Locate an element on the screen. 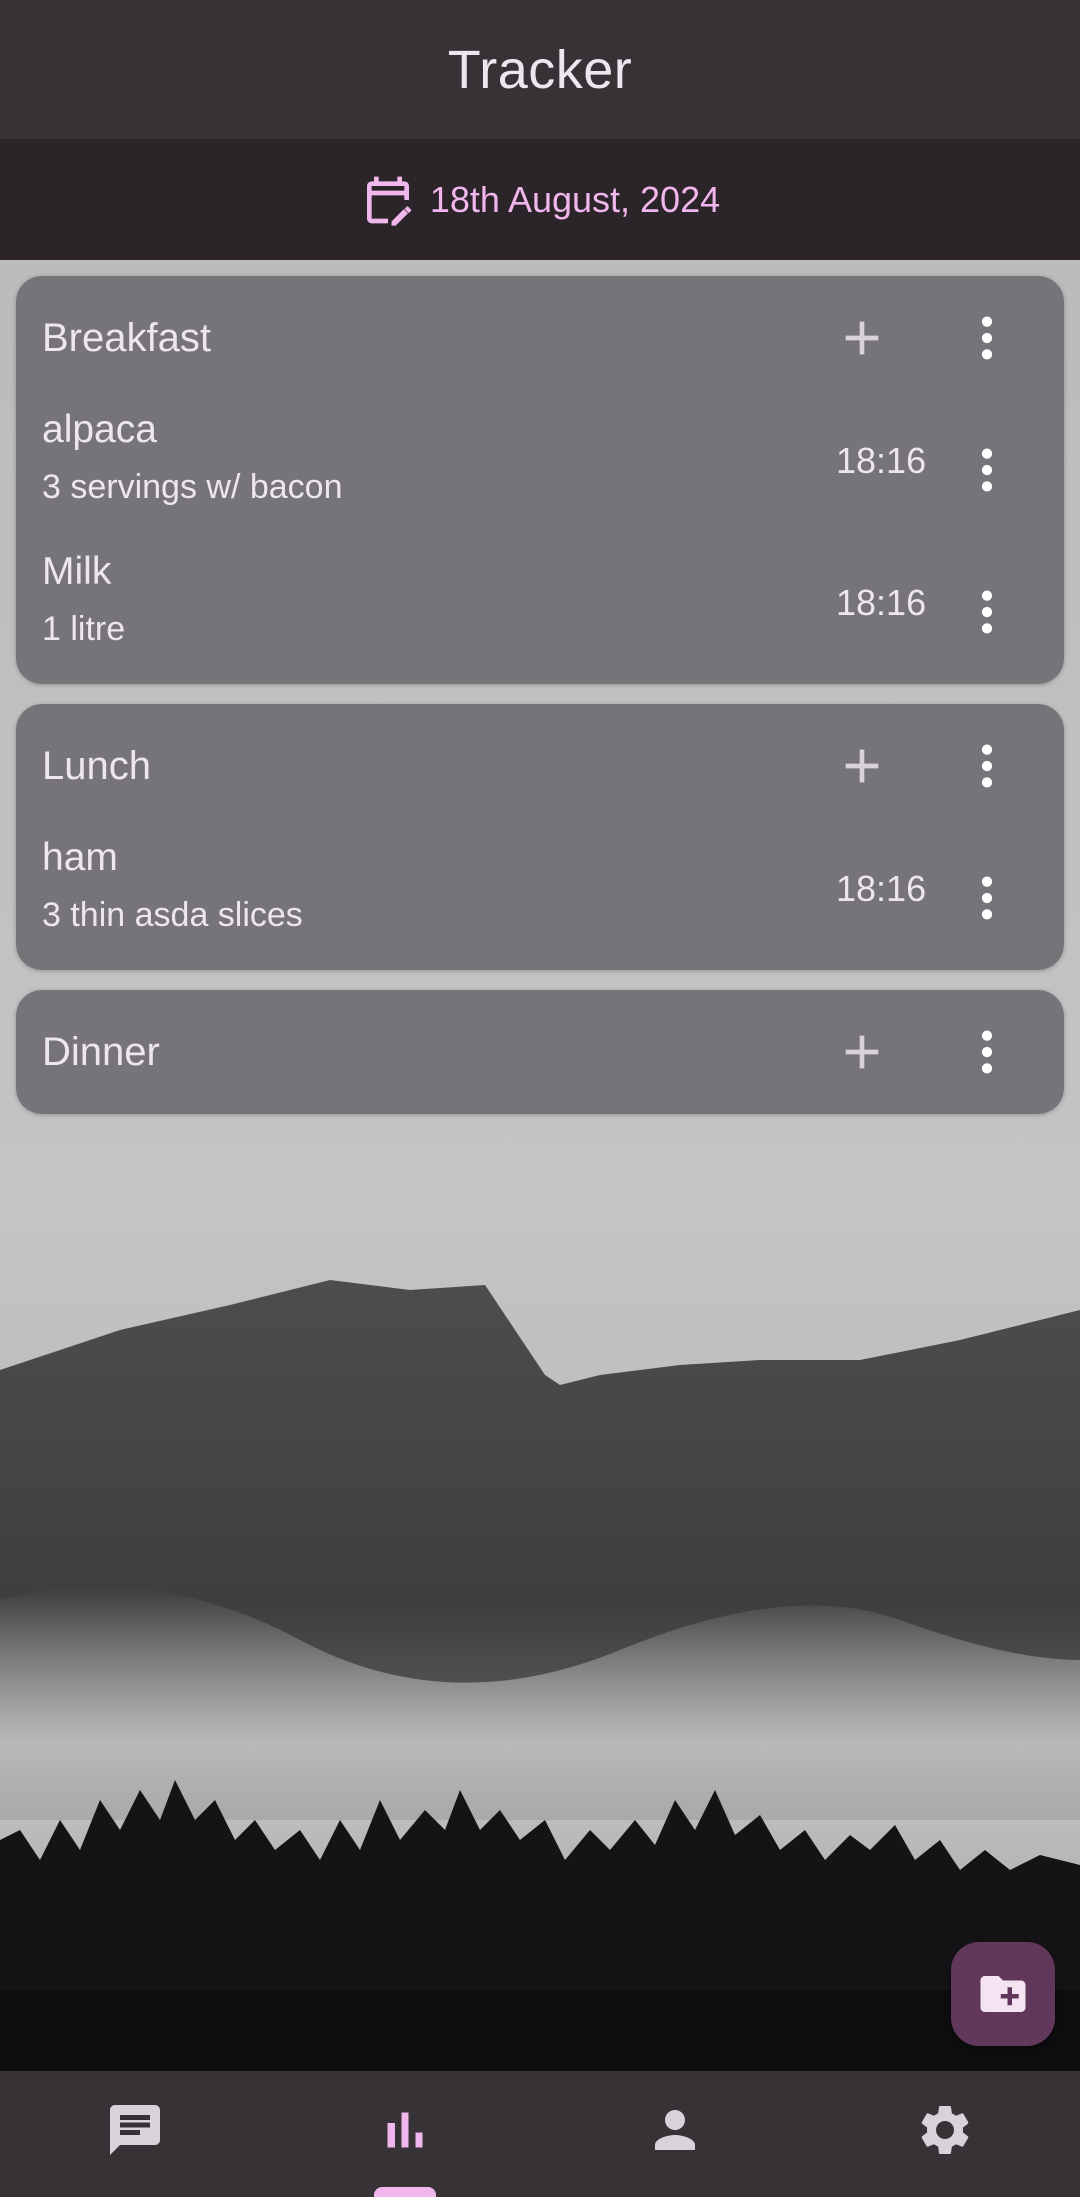 The height and width of the screenshot is (2197, 1080). meal-card-header: Lunch is located at coordinates (540, 766).